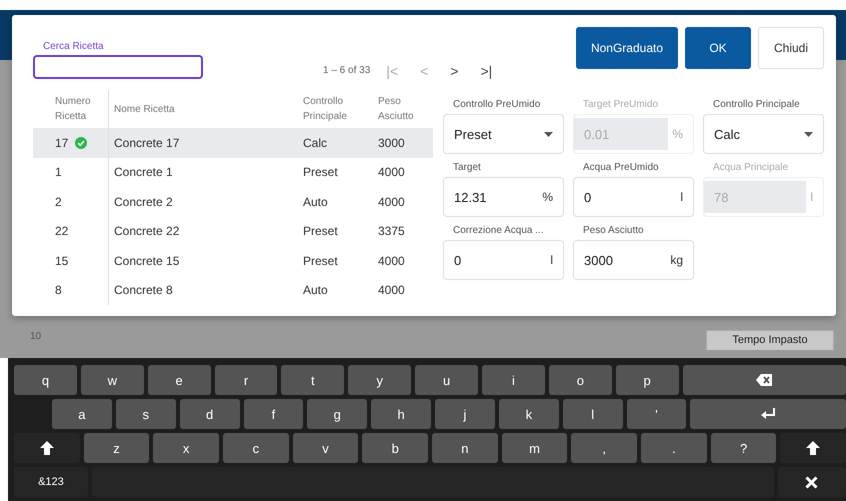 This screenshot has width=846, height=501. Describe the element at coordinates (61, 261) in the screenshot. I see `table-cell: 15` at that location.